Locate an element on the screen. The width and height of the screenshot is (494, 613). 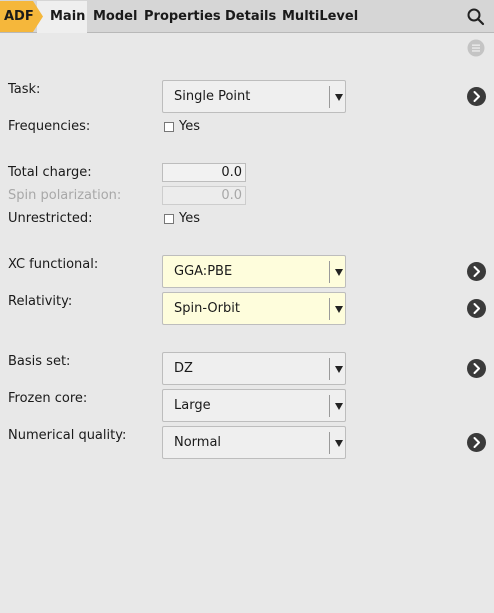
spin-polarization-field: 0.0 is located at coordinates (204, 195).